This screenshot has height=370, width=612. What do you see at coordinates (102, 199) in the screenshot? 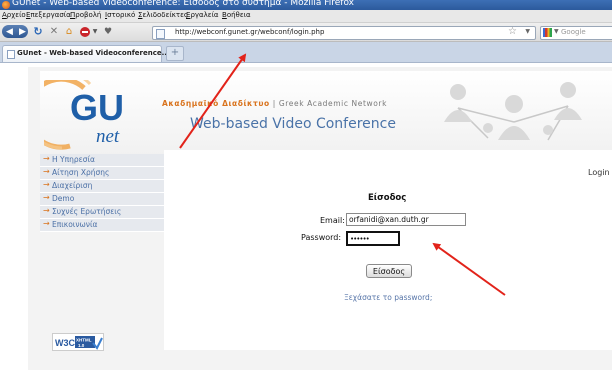
I see `sidebar-item-demo: → Demo` at bounding box center [102, 199].